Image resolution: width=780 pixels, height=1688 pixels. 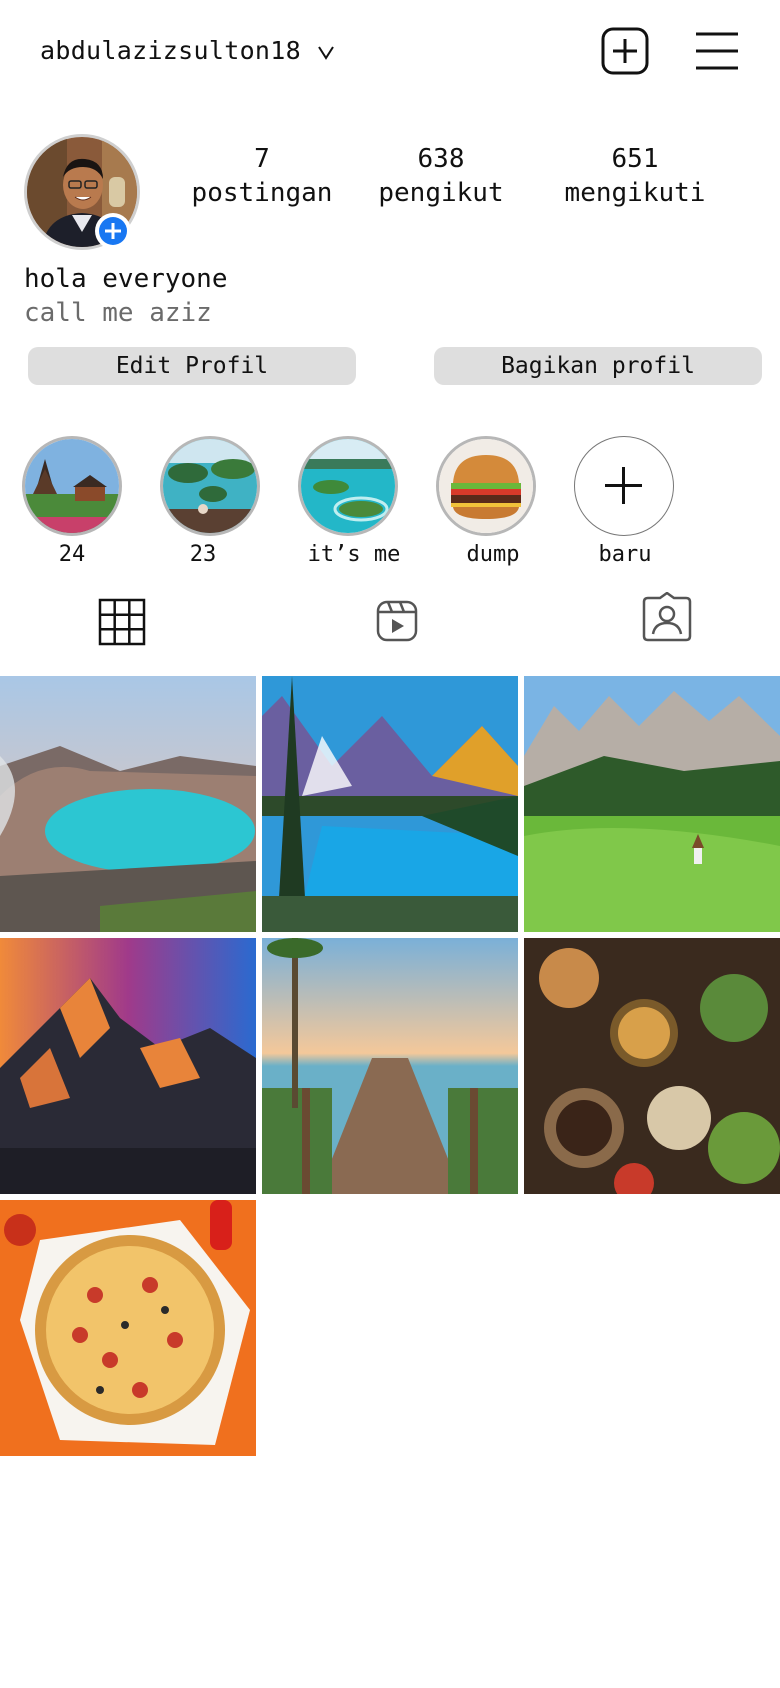 I want to click on followers-count-label: pengikut, so click(x=441, y=193).